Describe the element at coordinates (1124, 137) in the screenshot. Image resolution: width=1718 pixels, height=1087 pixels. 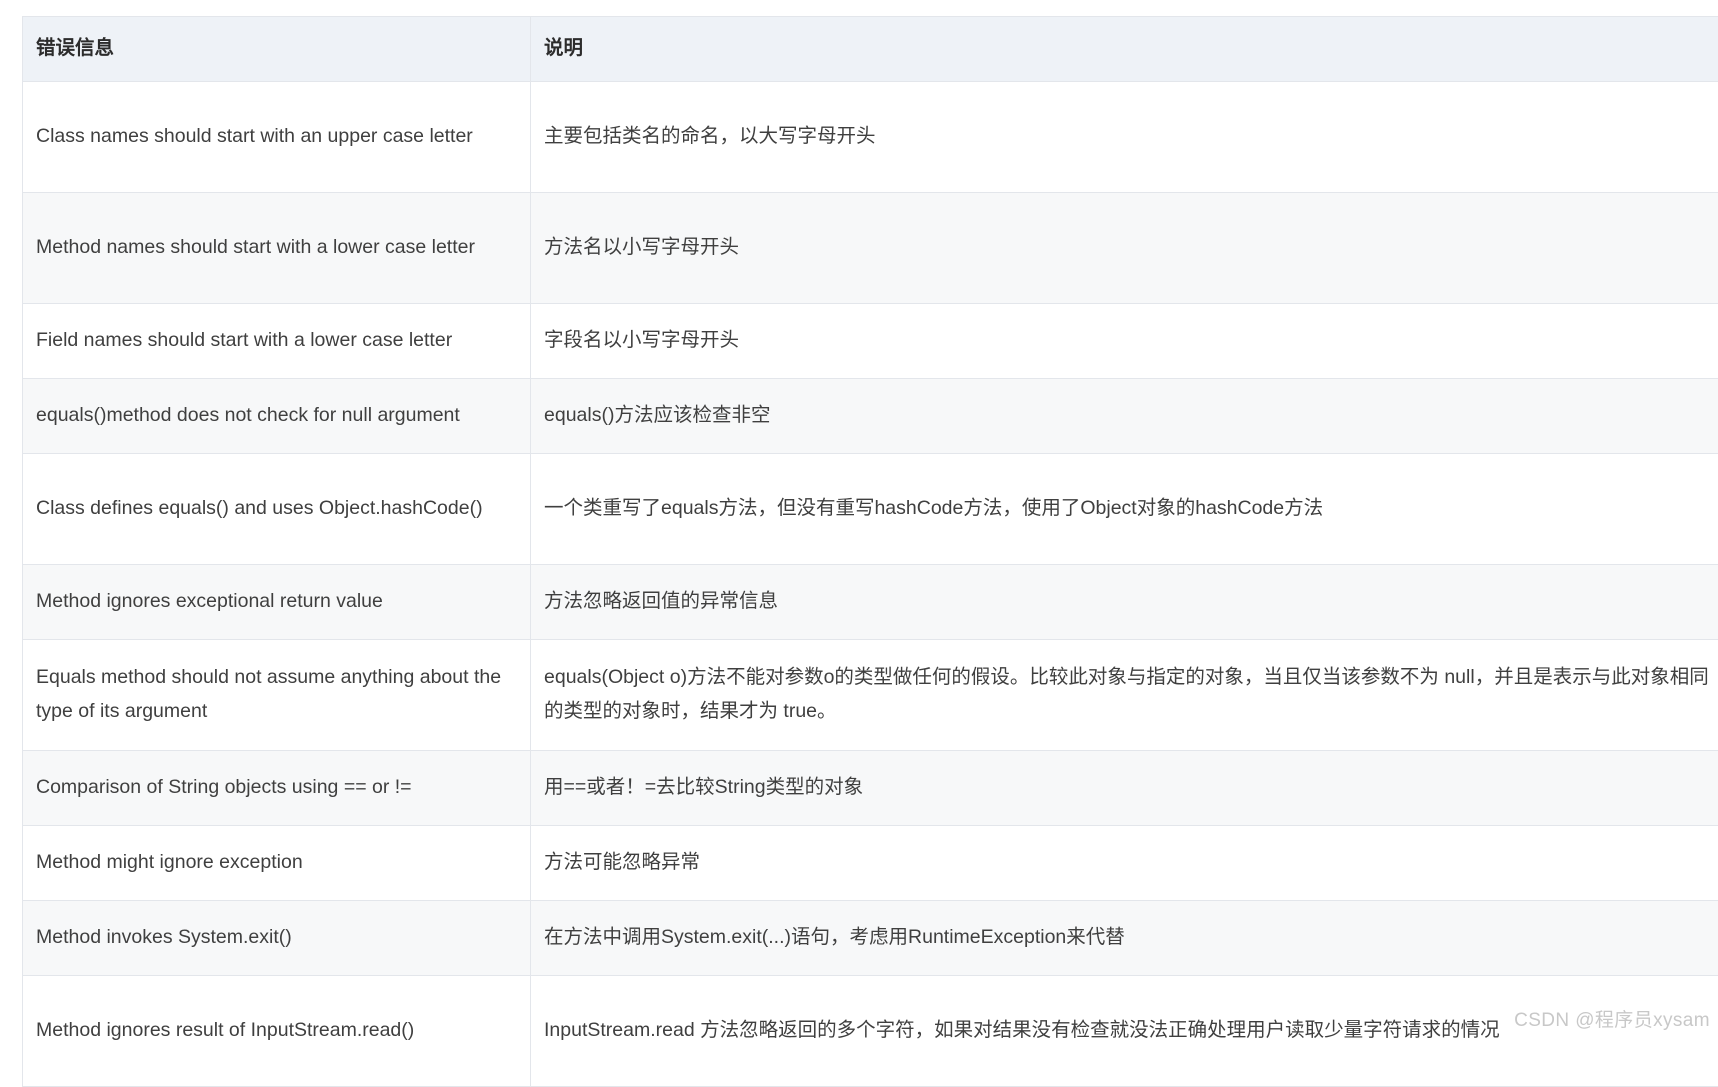
I see `cell-description: 主要包括类名的命名，以大写字母开头` at that location.